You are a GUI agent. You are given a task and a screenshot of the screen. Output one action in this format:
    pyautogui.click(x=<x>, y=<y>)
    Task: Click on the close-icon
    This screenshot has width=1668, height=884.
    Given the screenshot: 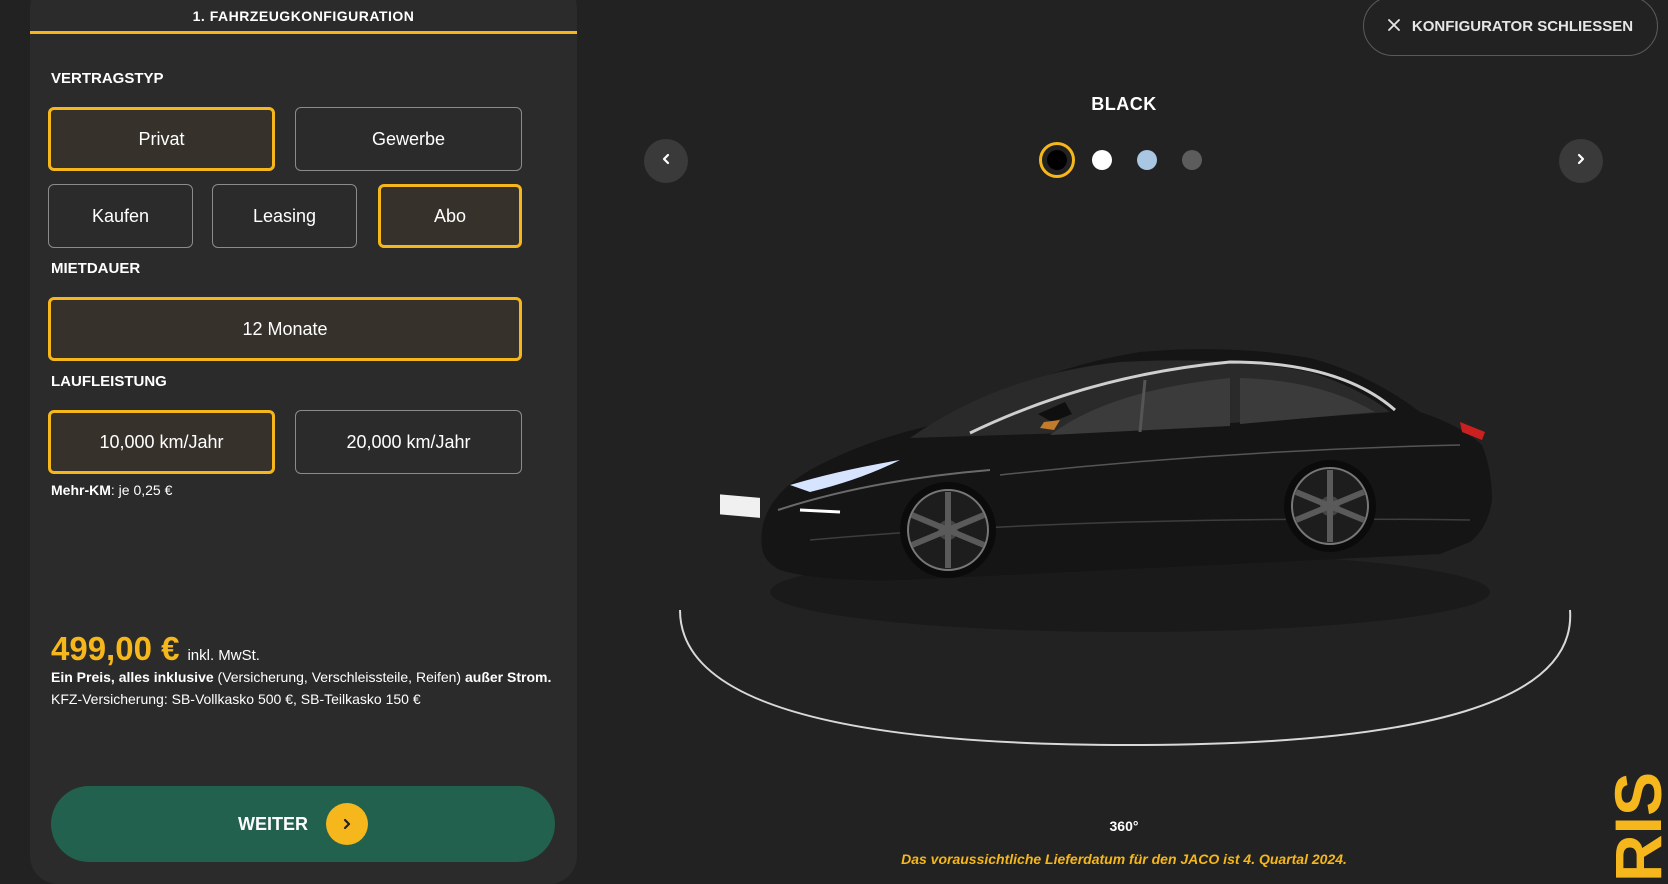 What is the action you would take?
    pyautogui.click(x=1394, y=26)
    